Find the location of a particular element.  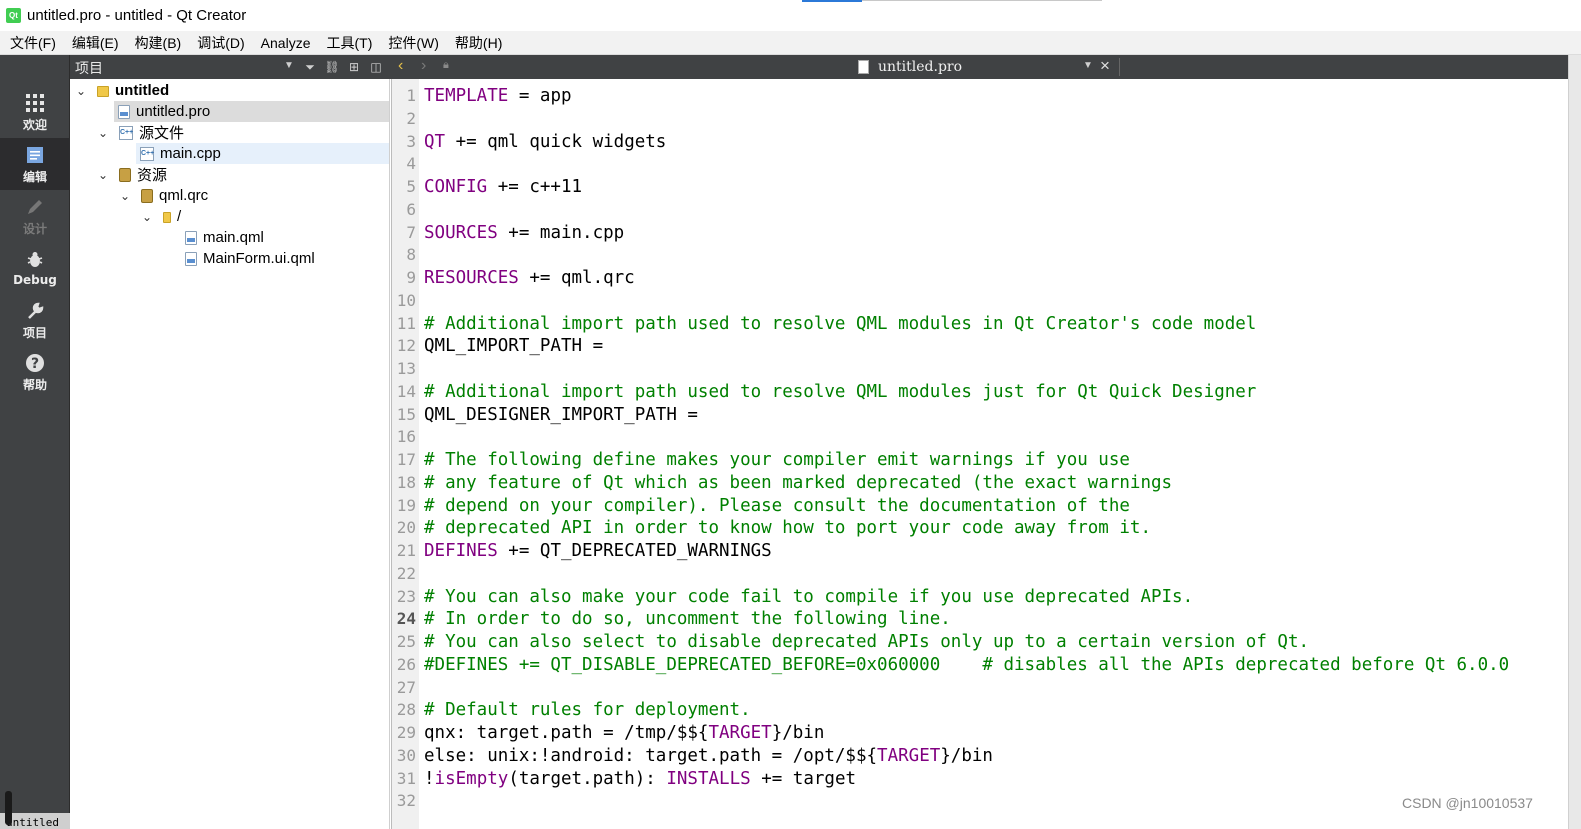

line-number: 15 is located at coordinates (406, 414).